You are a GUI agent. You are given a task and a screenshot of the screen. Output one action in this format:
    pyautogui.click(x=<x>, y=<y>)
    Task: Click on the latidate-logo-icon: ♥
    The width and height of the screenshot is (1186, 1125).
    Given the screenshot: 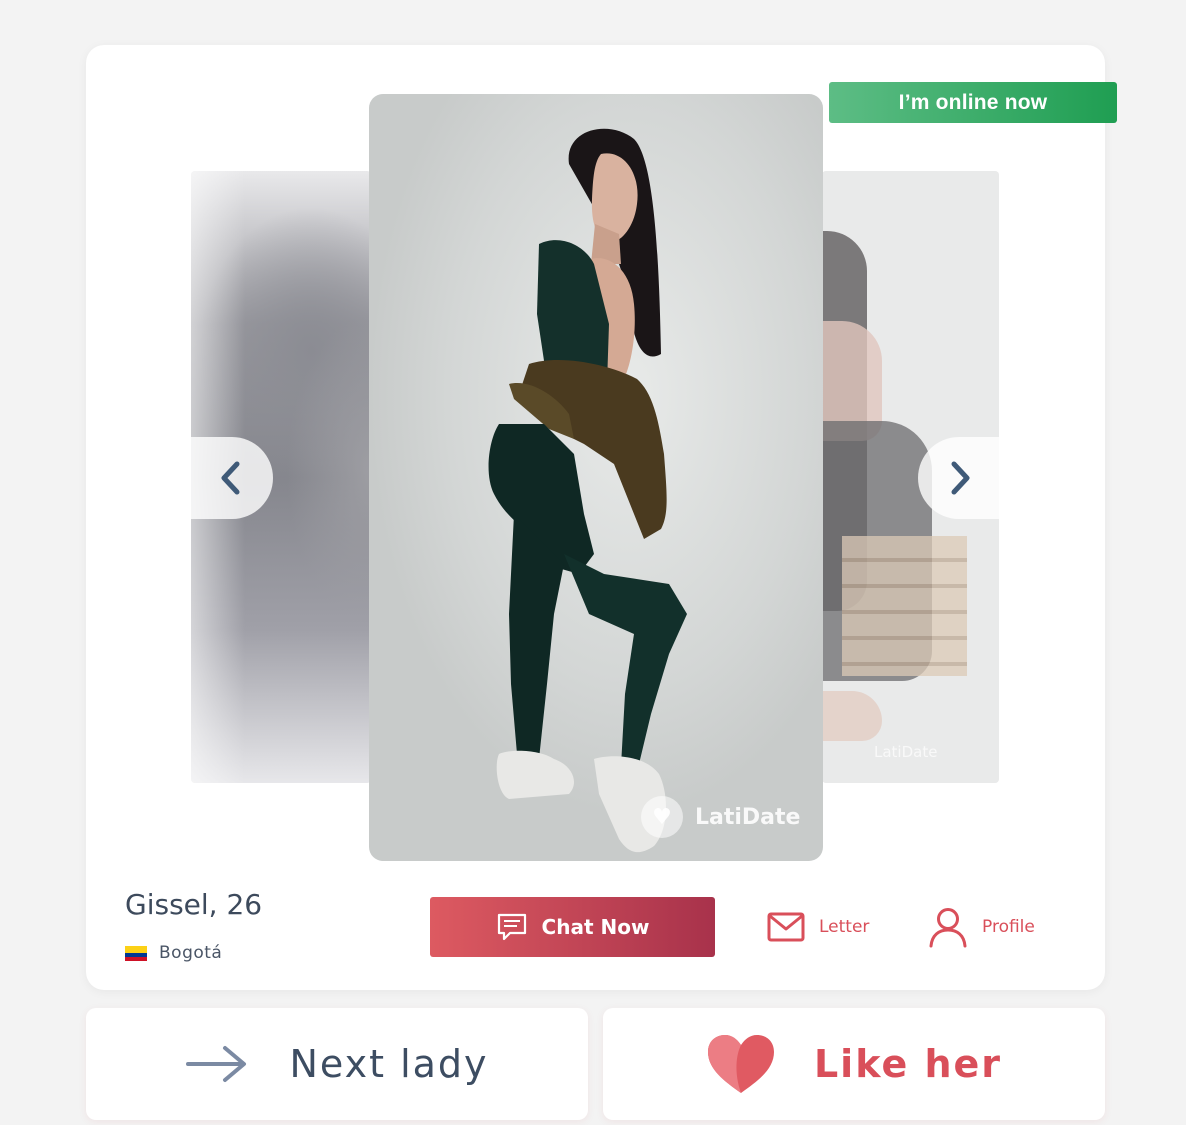 What is the action you would take?
    pyautogui.click(x=662, y=817)
    